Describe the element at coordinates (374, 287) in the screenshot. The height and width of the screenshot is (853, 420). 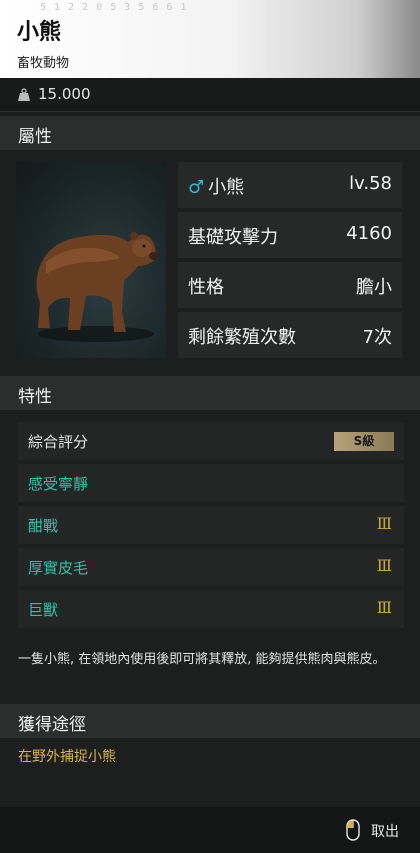
I see `personality-value: 膽小` at that location.